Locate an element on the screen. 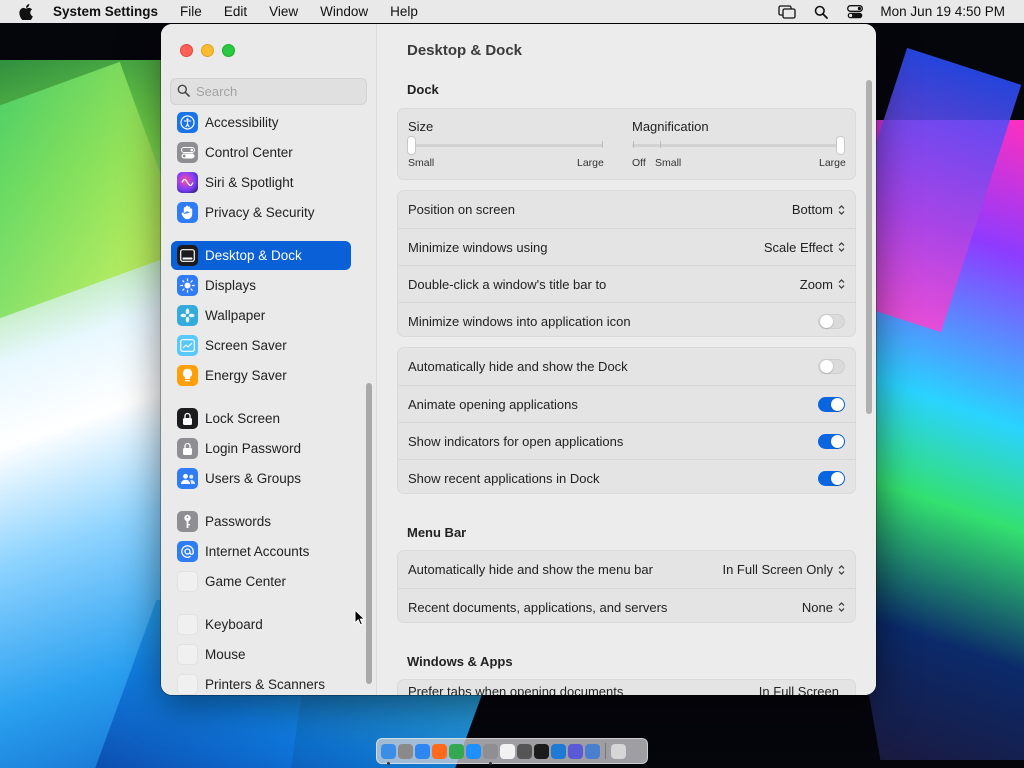 The height and width of the screenshot is (768, 1024). app-store-icon is located at coordinates (473, 751).